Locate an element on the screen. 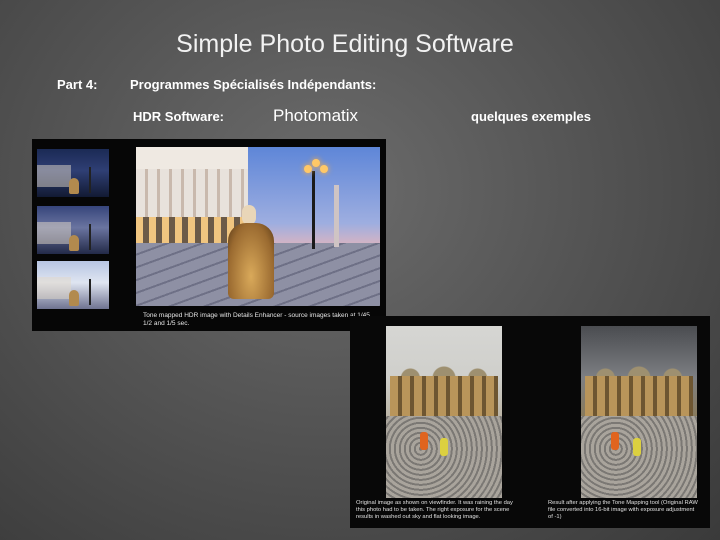 Image resolution: width=720 pixels, height=540 pixels. hdr-software-label: HDR Software: is located at coordinates (179, 116).